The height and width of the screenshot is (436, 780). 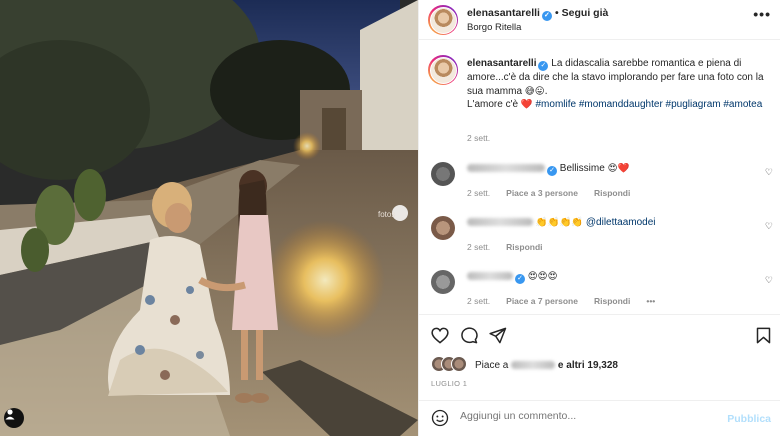 I want to click on blurred-liker-name, so click(x=533, y=365).